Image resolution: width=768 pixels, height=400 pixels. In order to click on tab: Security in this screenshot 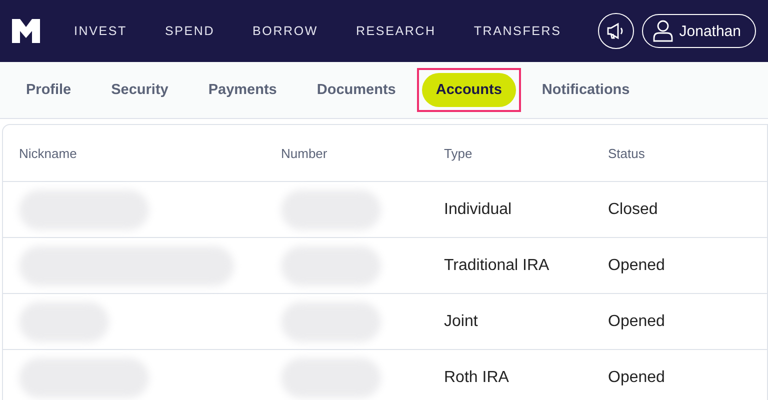, I will do `click(139, 90)`.